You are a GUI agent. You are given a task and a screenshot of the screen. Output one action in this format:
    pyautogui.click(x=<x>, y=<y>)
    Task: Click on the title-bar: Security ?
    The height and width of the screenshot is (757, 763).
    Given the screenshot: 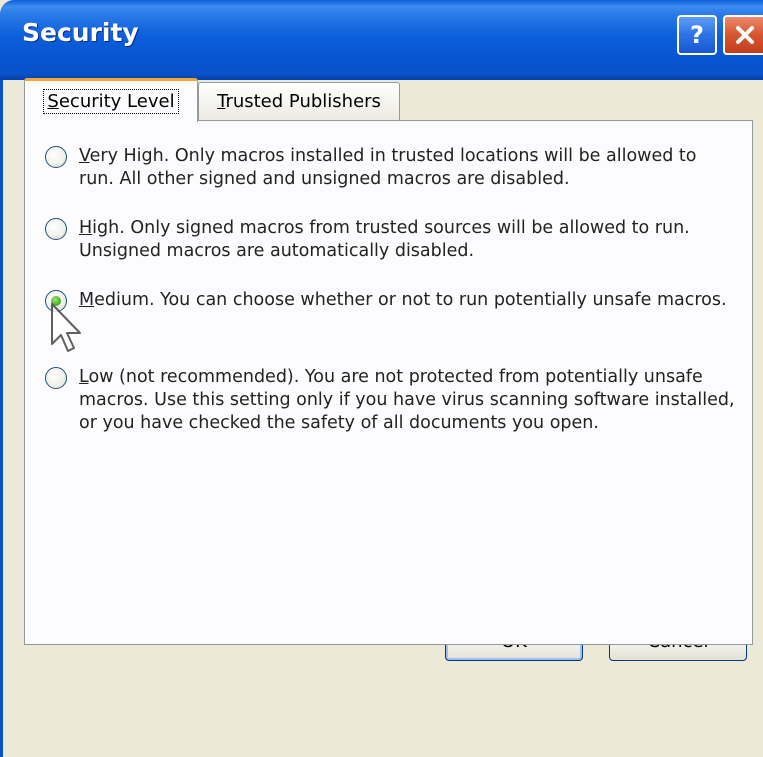 What is the action you would take?
    pyautogui.click(x=381, y=40)
    